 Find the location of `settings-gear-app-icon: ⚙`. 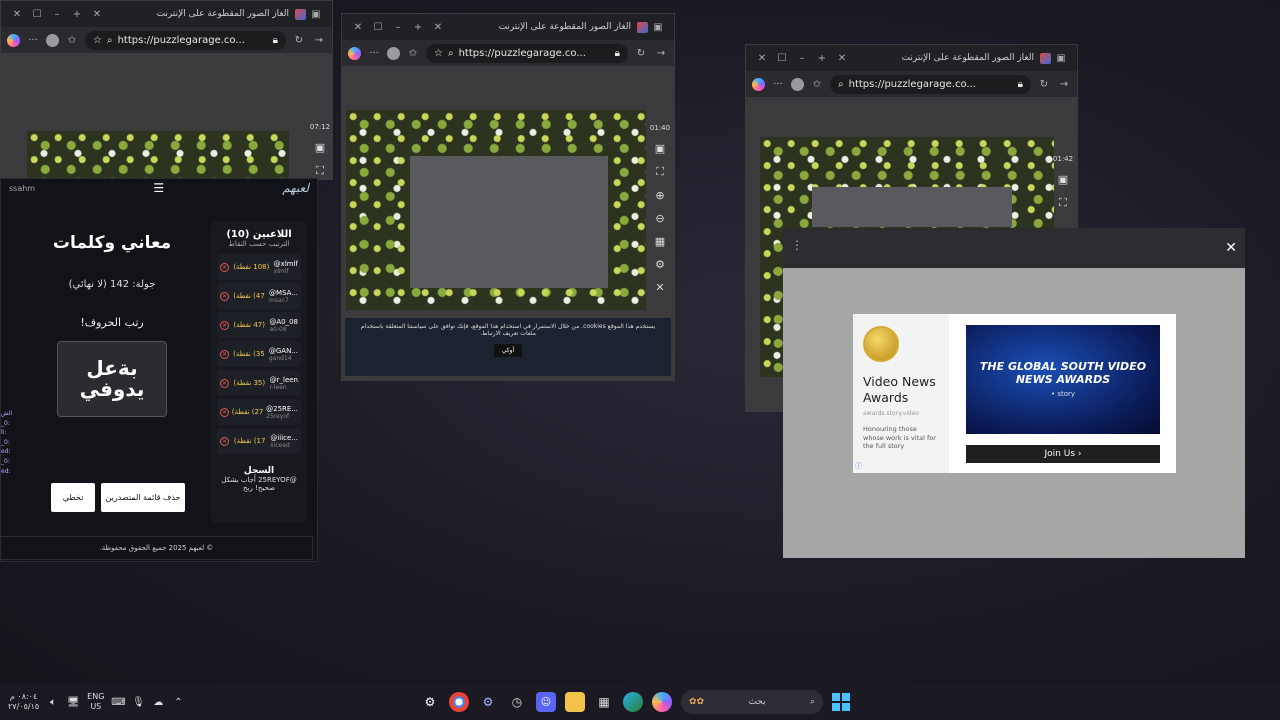

settings-gear-app-icon: ⚙ is located at coordinates (430, 702).